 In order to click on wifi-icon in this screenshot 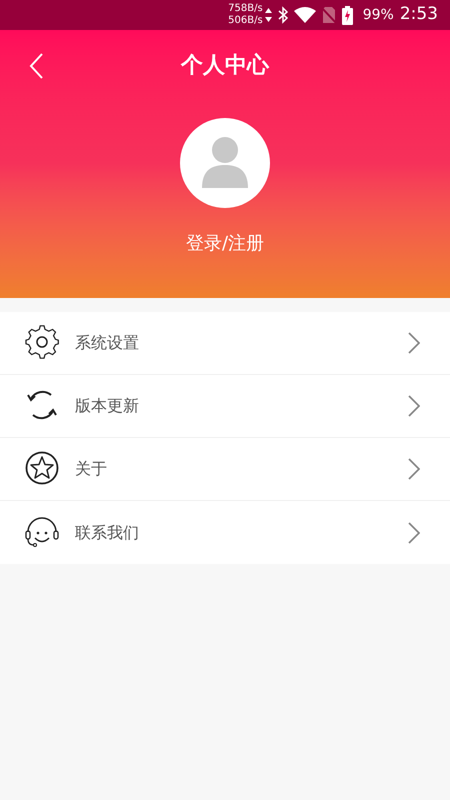, I will do `click(305, 15)`.